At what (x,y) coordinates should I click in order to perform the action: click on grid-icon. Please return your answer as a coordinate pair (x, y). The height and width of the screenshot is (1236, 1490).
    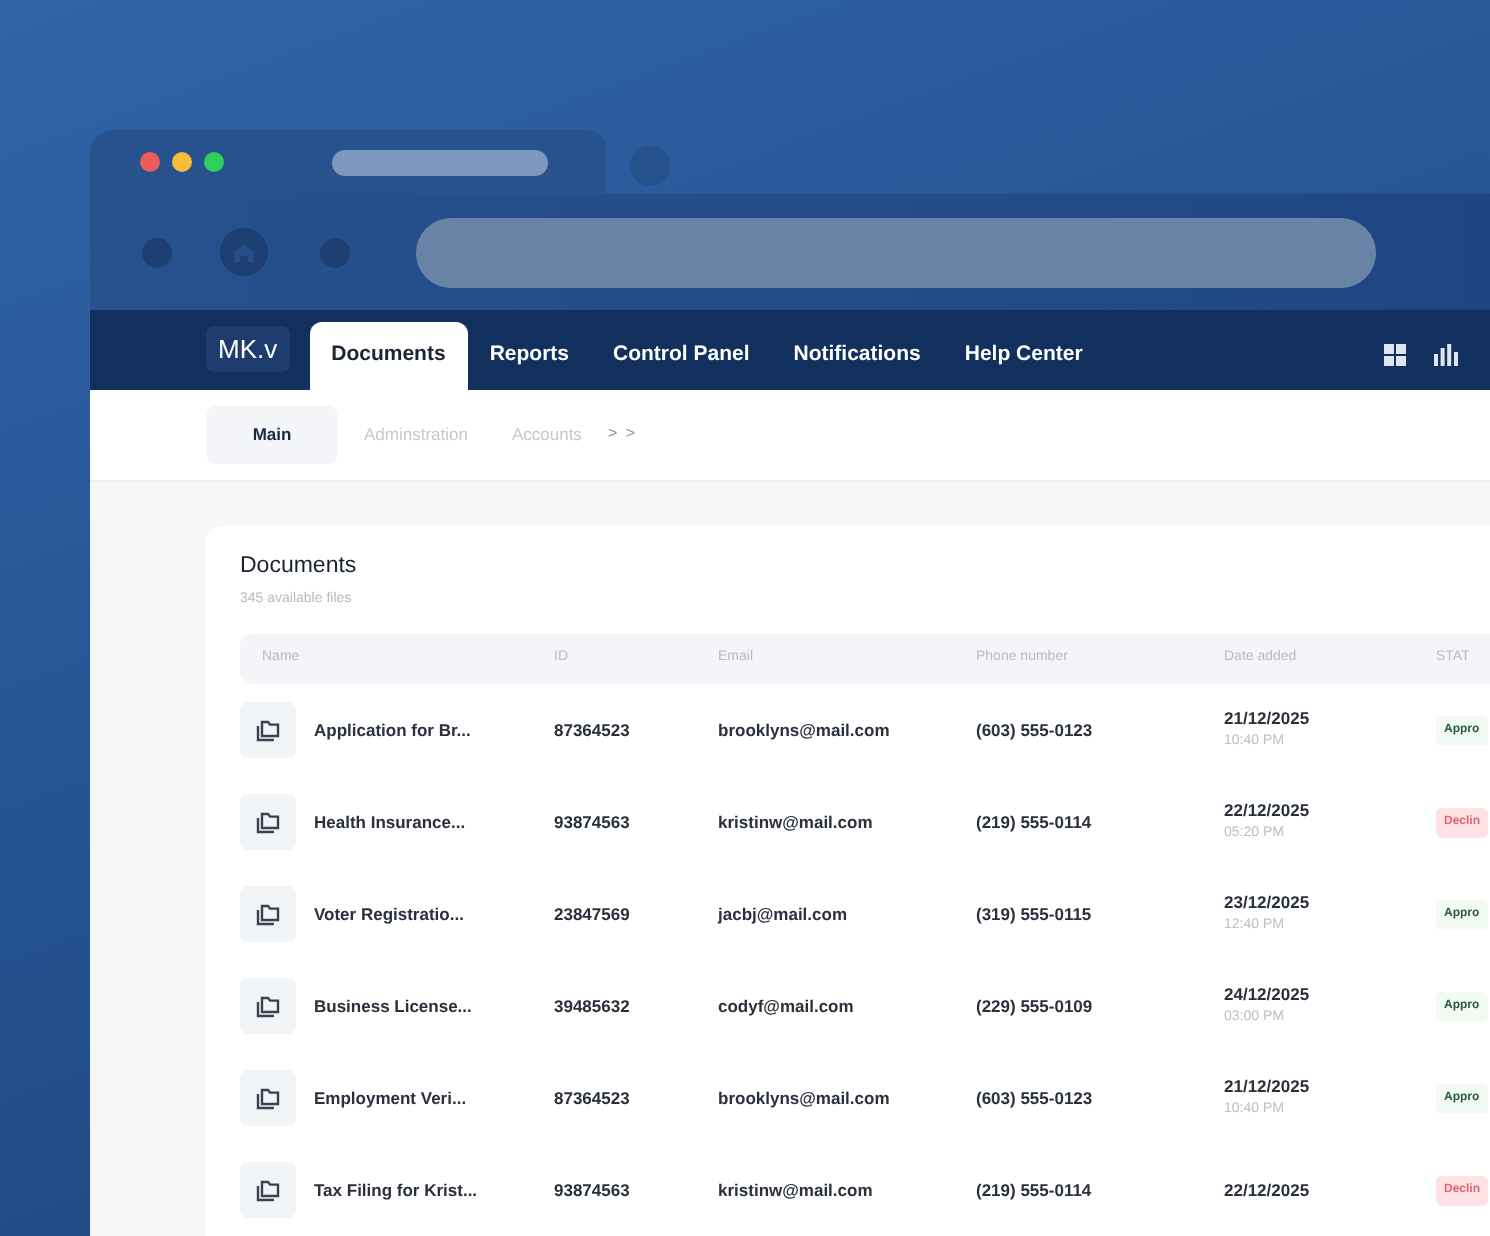
    Looking at the image, I should click on (1395, 355).